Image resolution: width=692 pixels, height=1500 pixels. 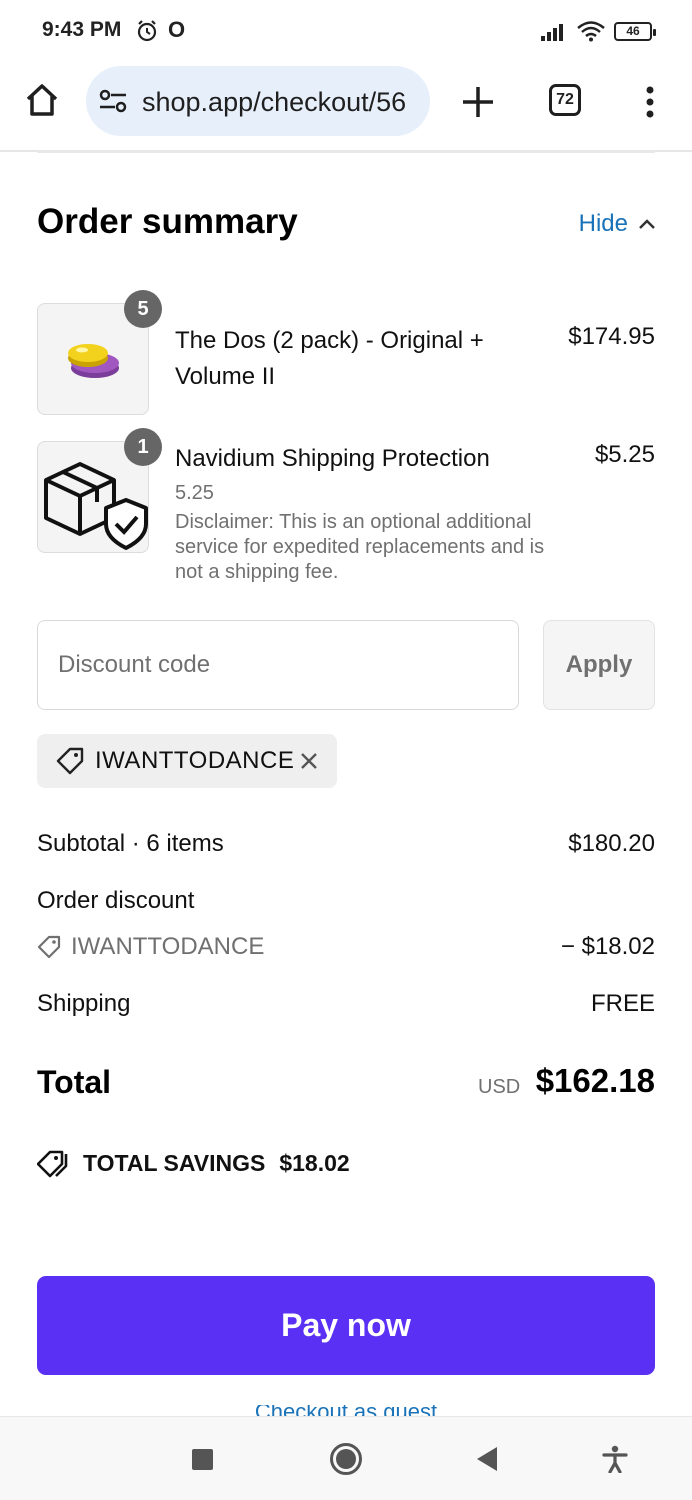 What do you see at coordinates (499, 1087) in the screenshot?
I see `total-currency: USD` at bounding box center [499, 1087].